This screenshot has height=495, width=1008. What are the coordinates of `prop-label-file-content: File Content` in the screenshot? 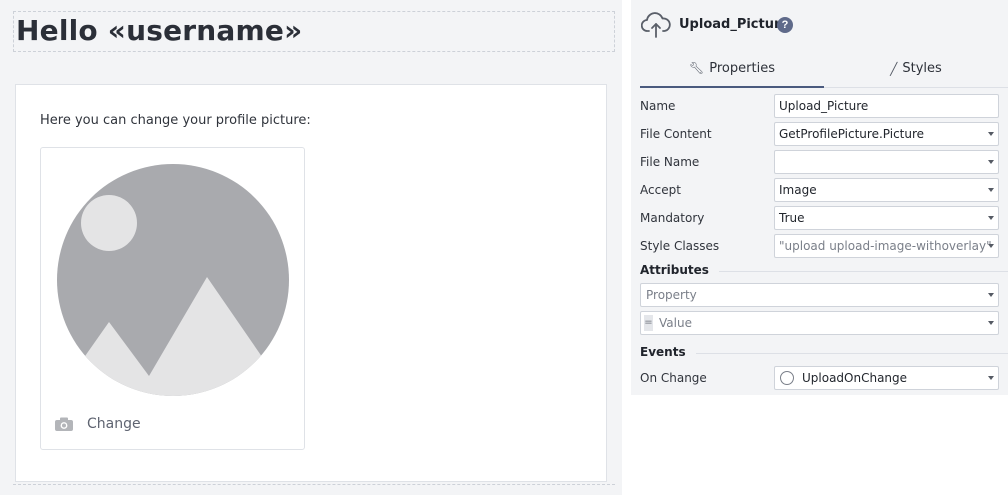 It's located at (676, 134).